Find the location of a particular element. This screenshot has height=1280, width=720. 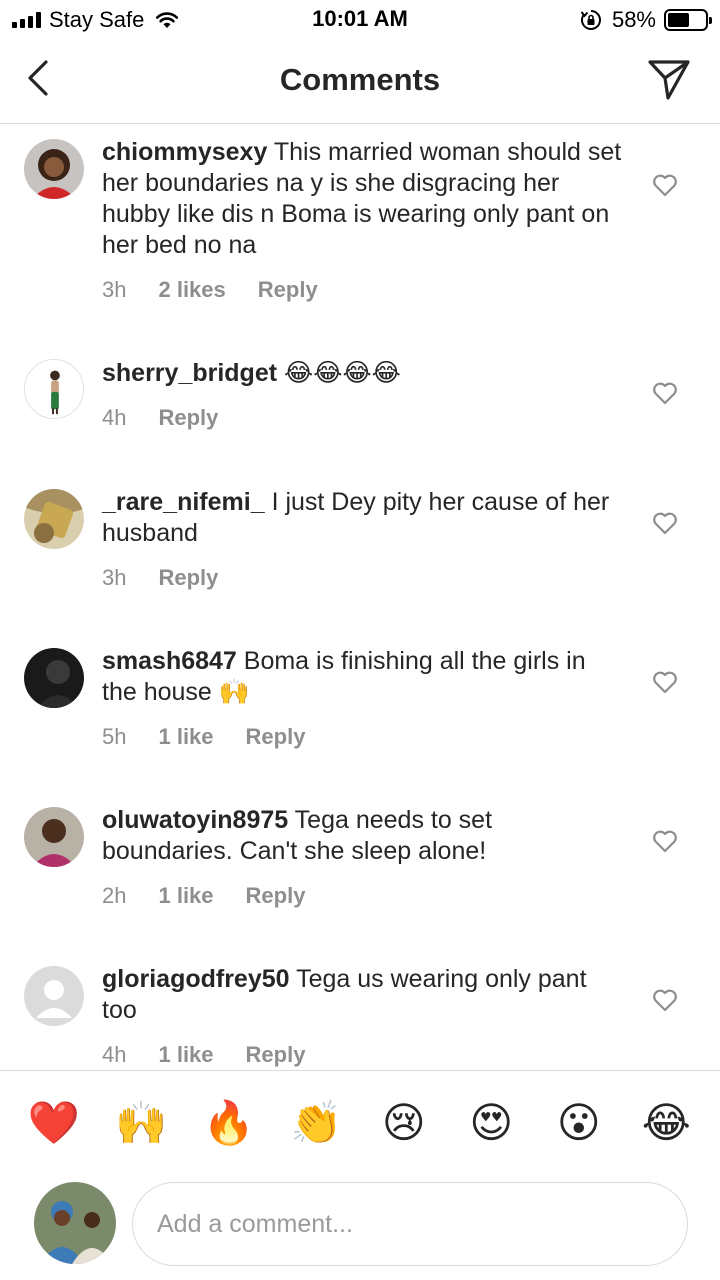

comment-input-bar is located at coordinates (360, 1228).